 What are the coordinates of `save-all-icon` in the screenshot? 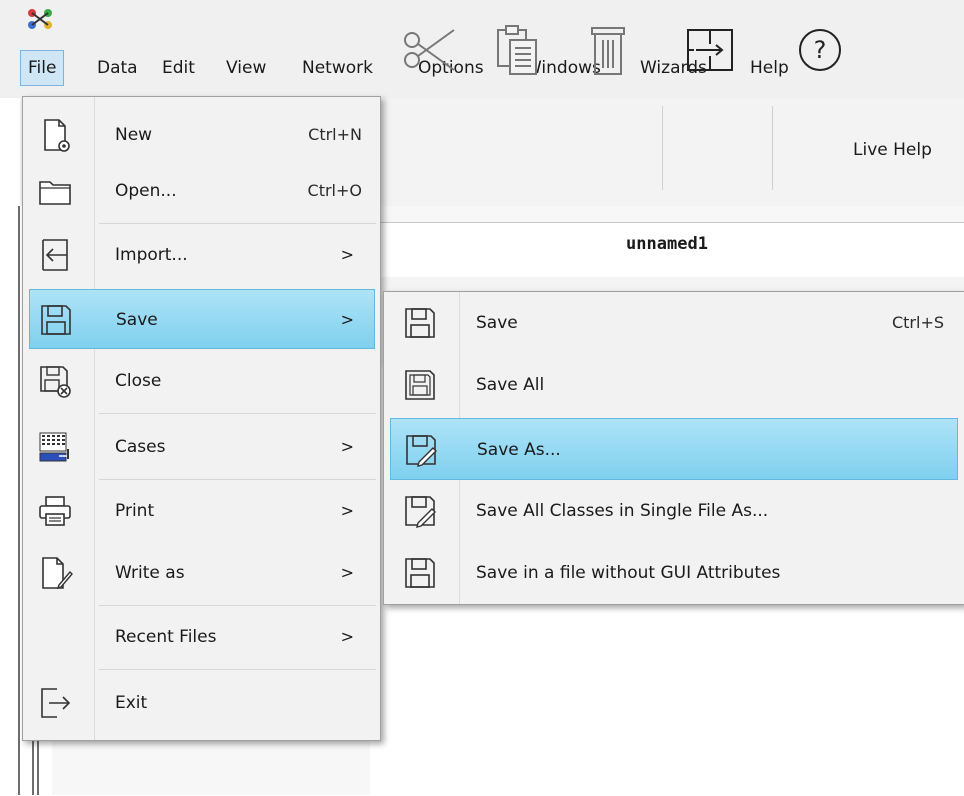 It's located at (420, 385).